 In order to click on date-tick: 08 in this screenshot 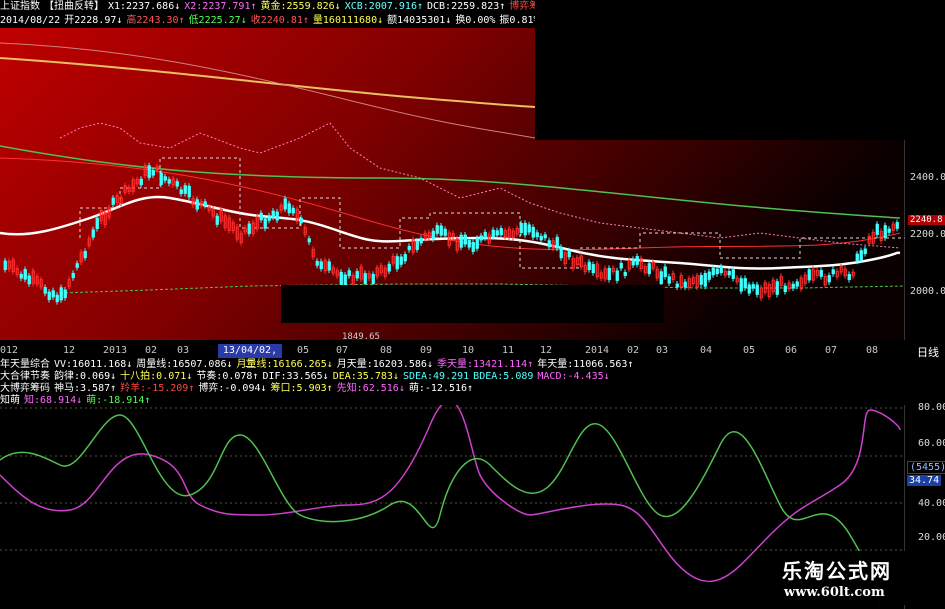, I will do `click(386, 350)`.